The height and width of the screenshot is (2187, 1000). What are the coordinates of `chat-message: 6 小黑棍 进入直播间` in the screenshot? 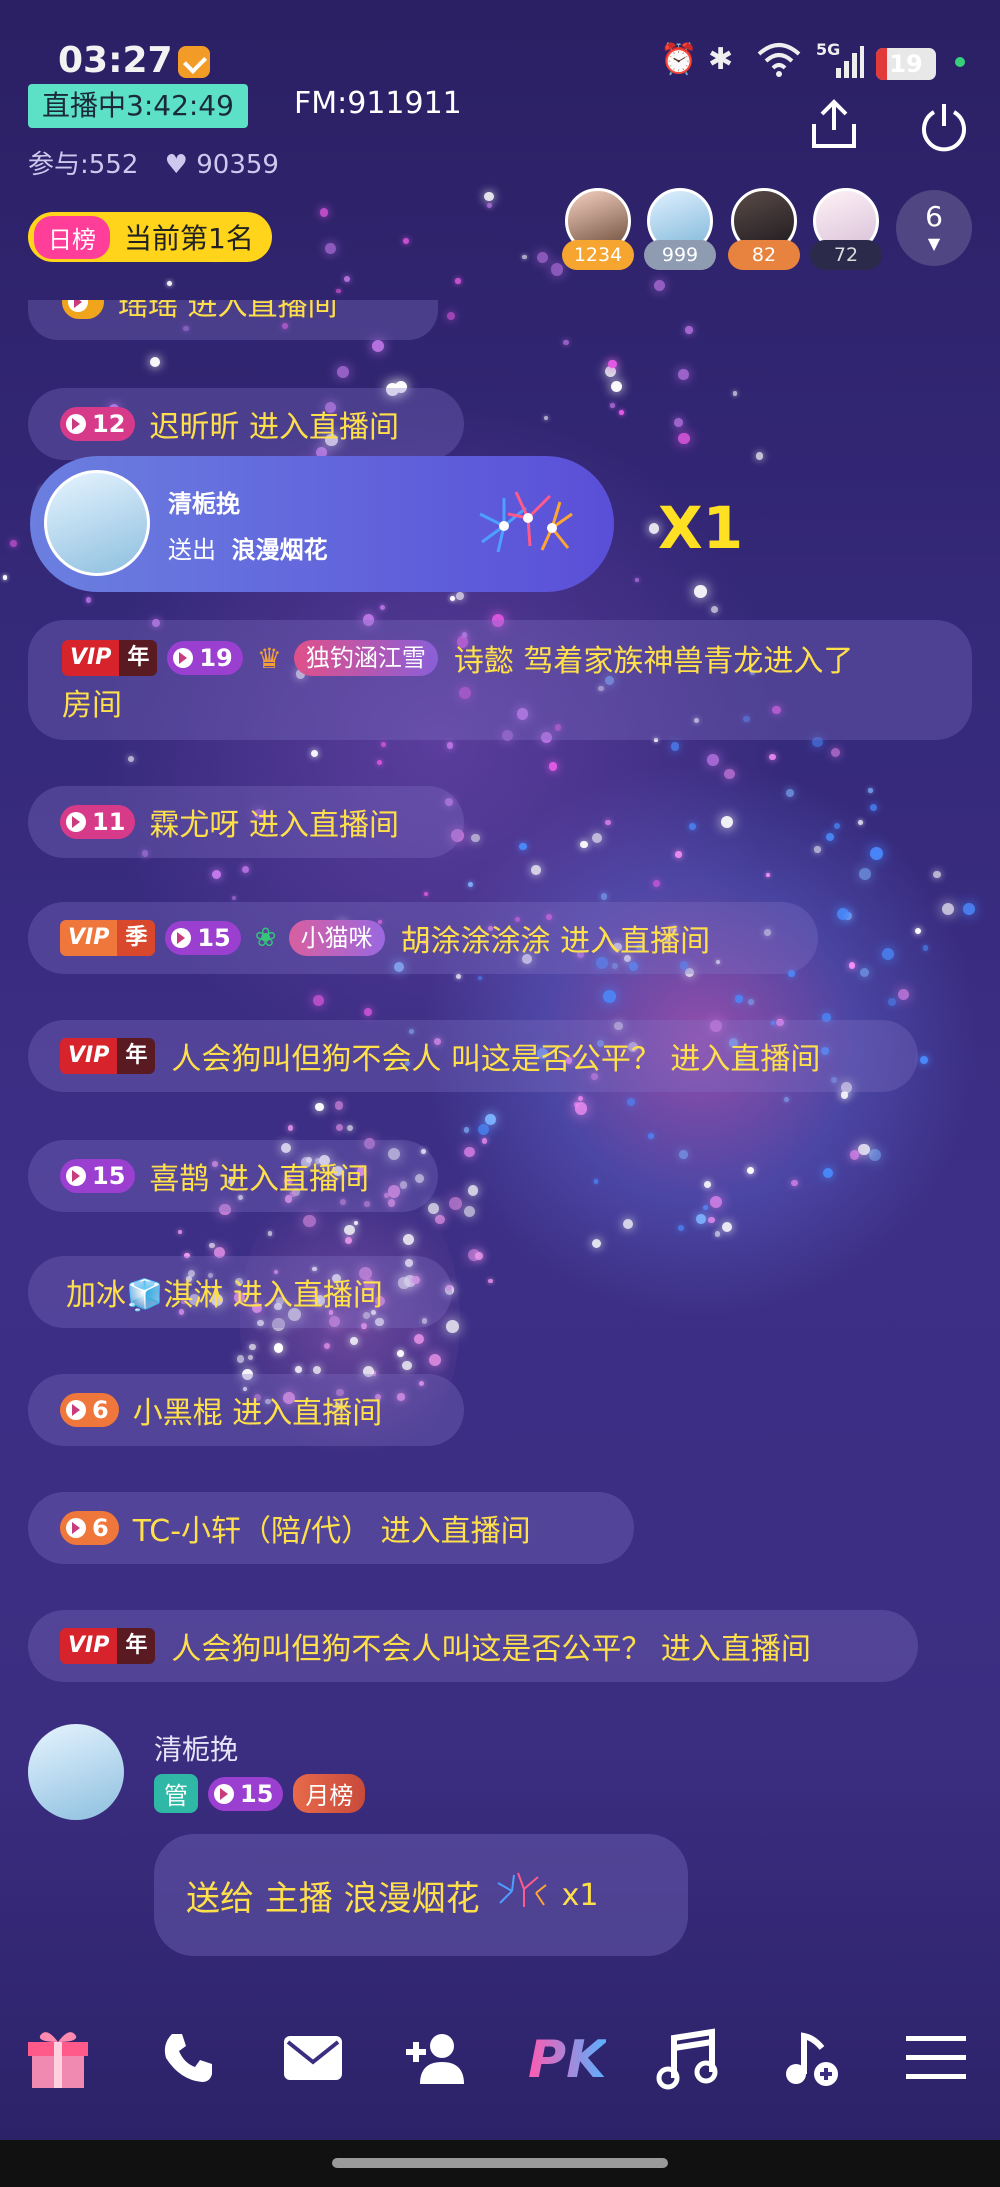 It's located at (246, 1410).